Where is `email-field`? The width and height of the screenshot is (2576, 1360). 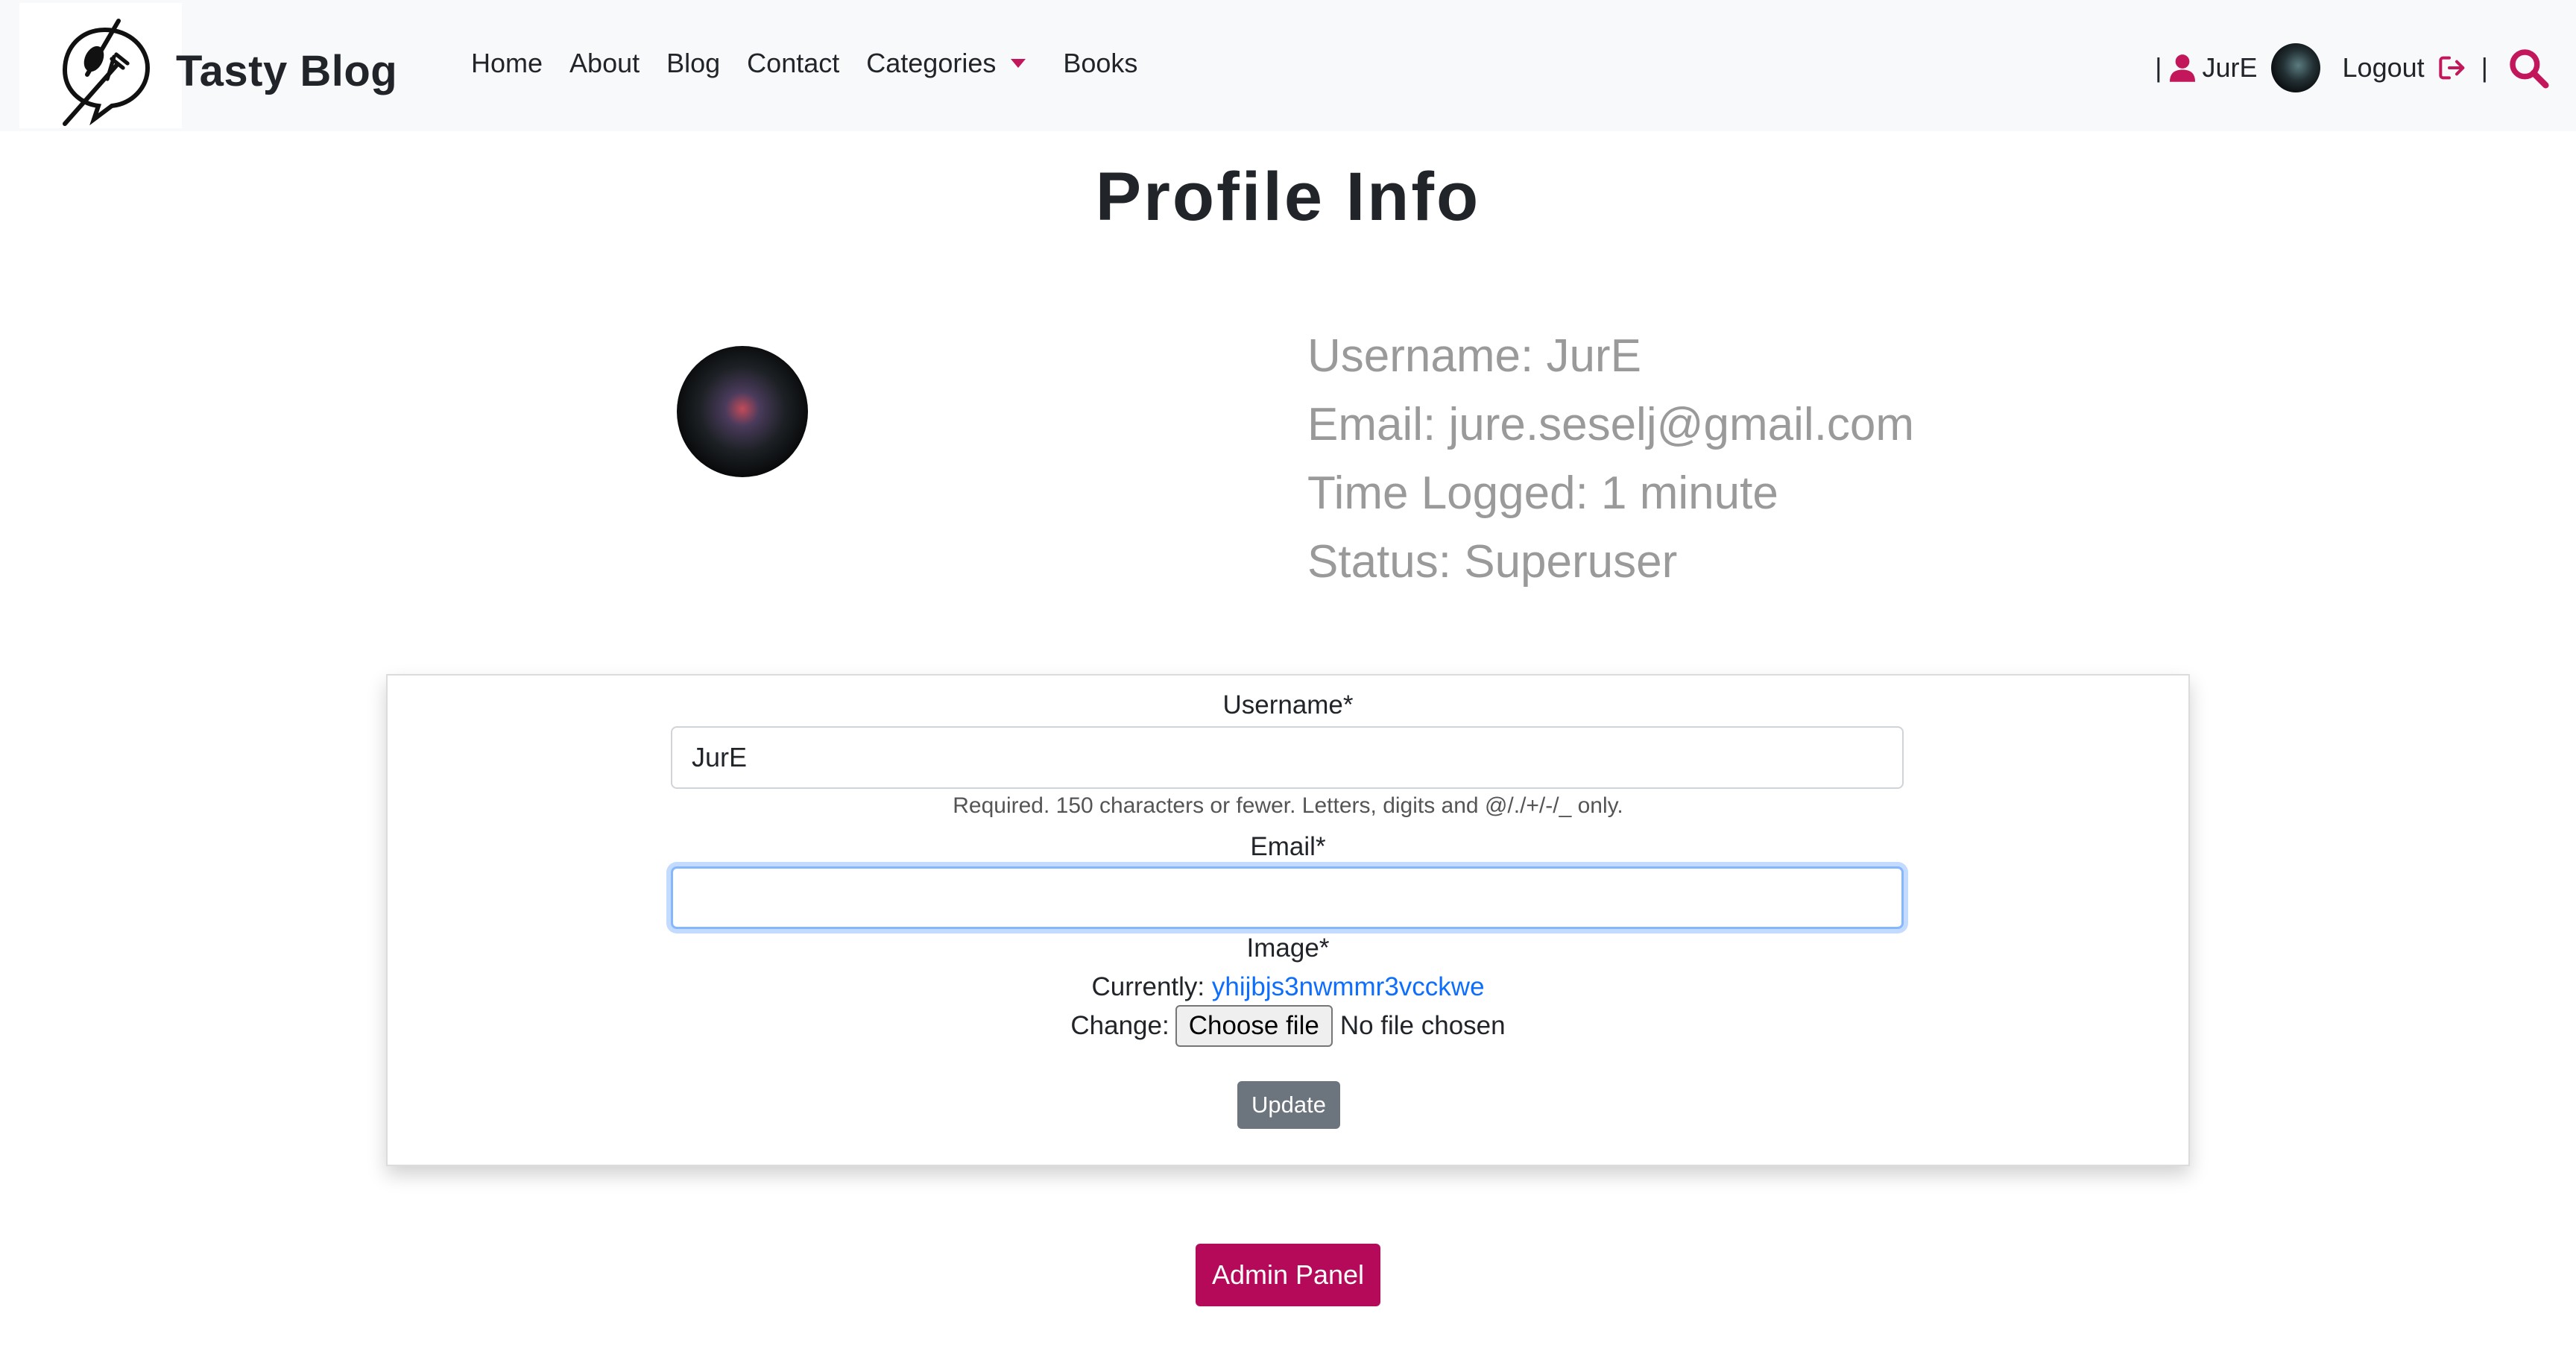
email-field is located at coordinates (1287, 897).